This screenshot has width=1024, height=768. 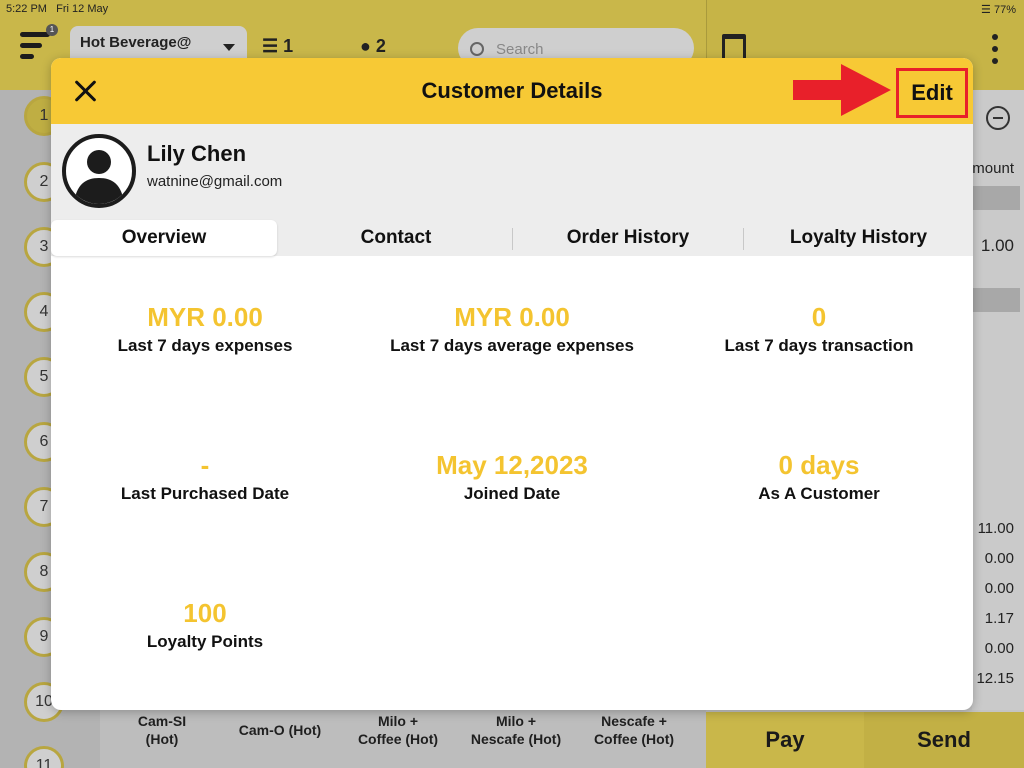 What do you see at coordinates (932, 93) in the screenshot?
I see `edit-button: Edit` at bounding box center [932, 93].